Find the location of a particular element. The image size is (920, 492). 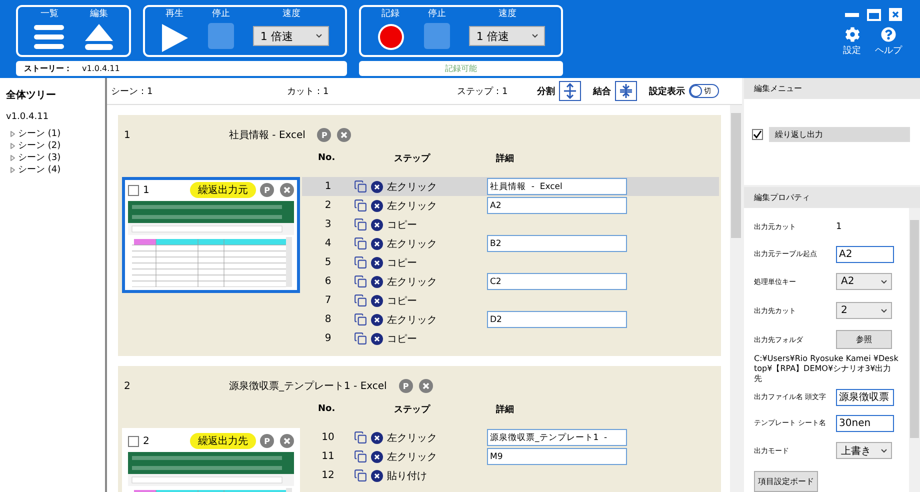

tree-item: シーン (1) is located at coordinates (52, 134).